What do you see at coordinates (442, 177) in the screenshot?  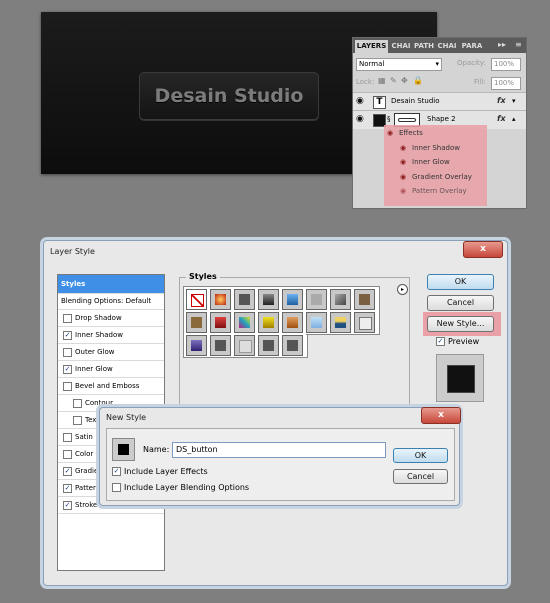 I see `effect-gradient-overlay: Gradient Overlay` at bounding box center [442, 177].